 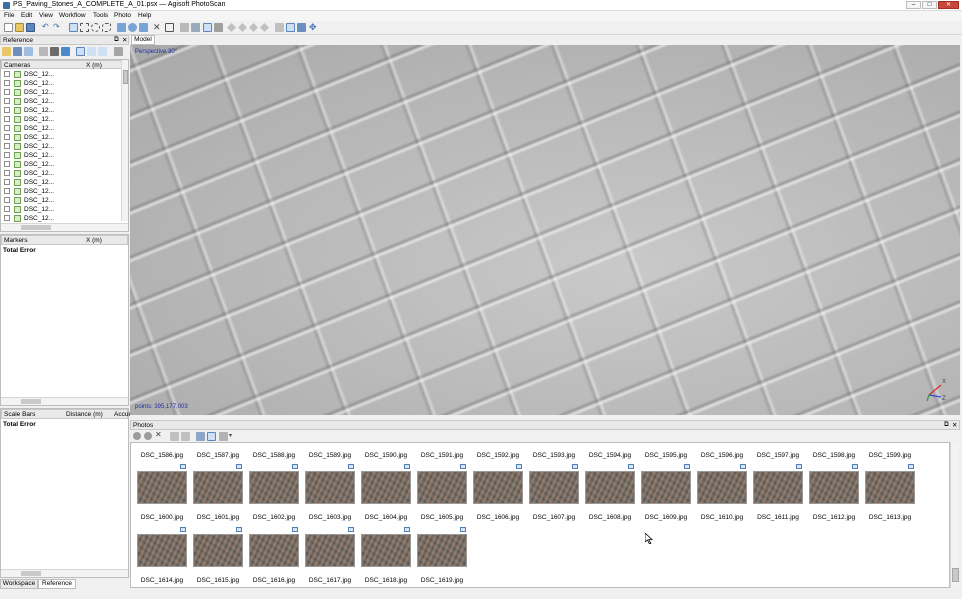 I want to click on rotate-right-icon, so click(x=185, y=436).